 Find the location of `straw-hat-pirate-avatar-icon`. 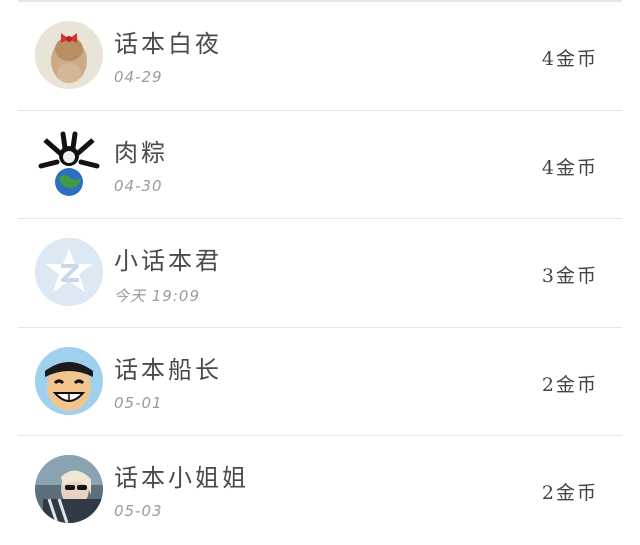

straw-hat-pirate-avatar-icon is located at coordinates (69, 380).